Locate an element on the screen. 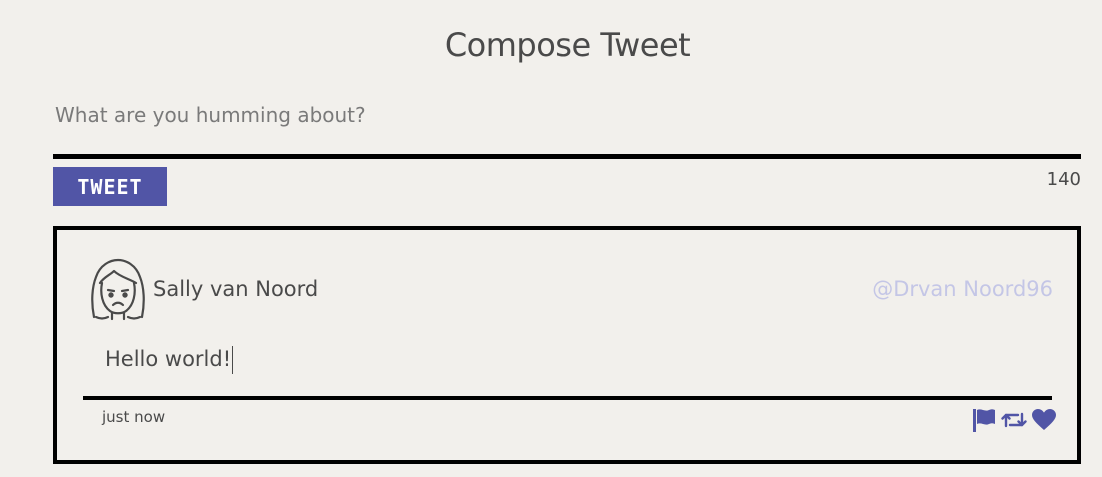 The width and height of the screenshot is (1102, 477). tweet-timestamp: just now is located at coordinates (134, 417).